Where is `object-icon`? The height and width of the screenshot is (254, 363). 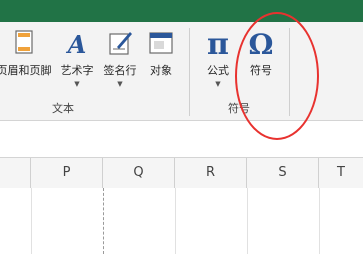
object-icon is located at coordinates (161, 43).